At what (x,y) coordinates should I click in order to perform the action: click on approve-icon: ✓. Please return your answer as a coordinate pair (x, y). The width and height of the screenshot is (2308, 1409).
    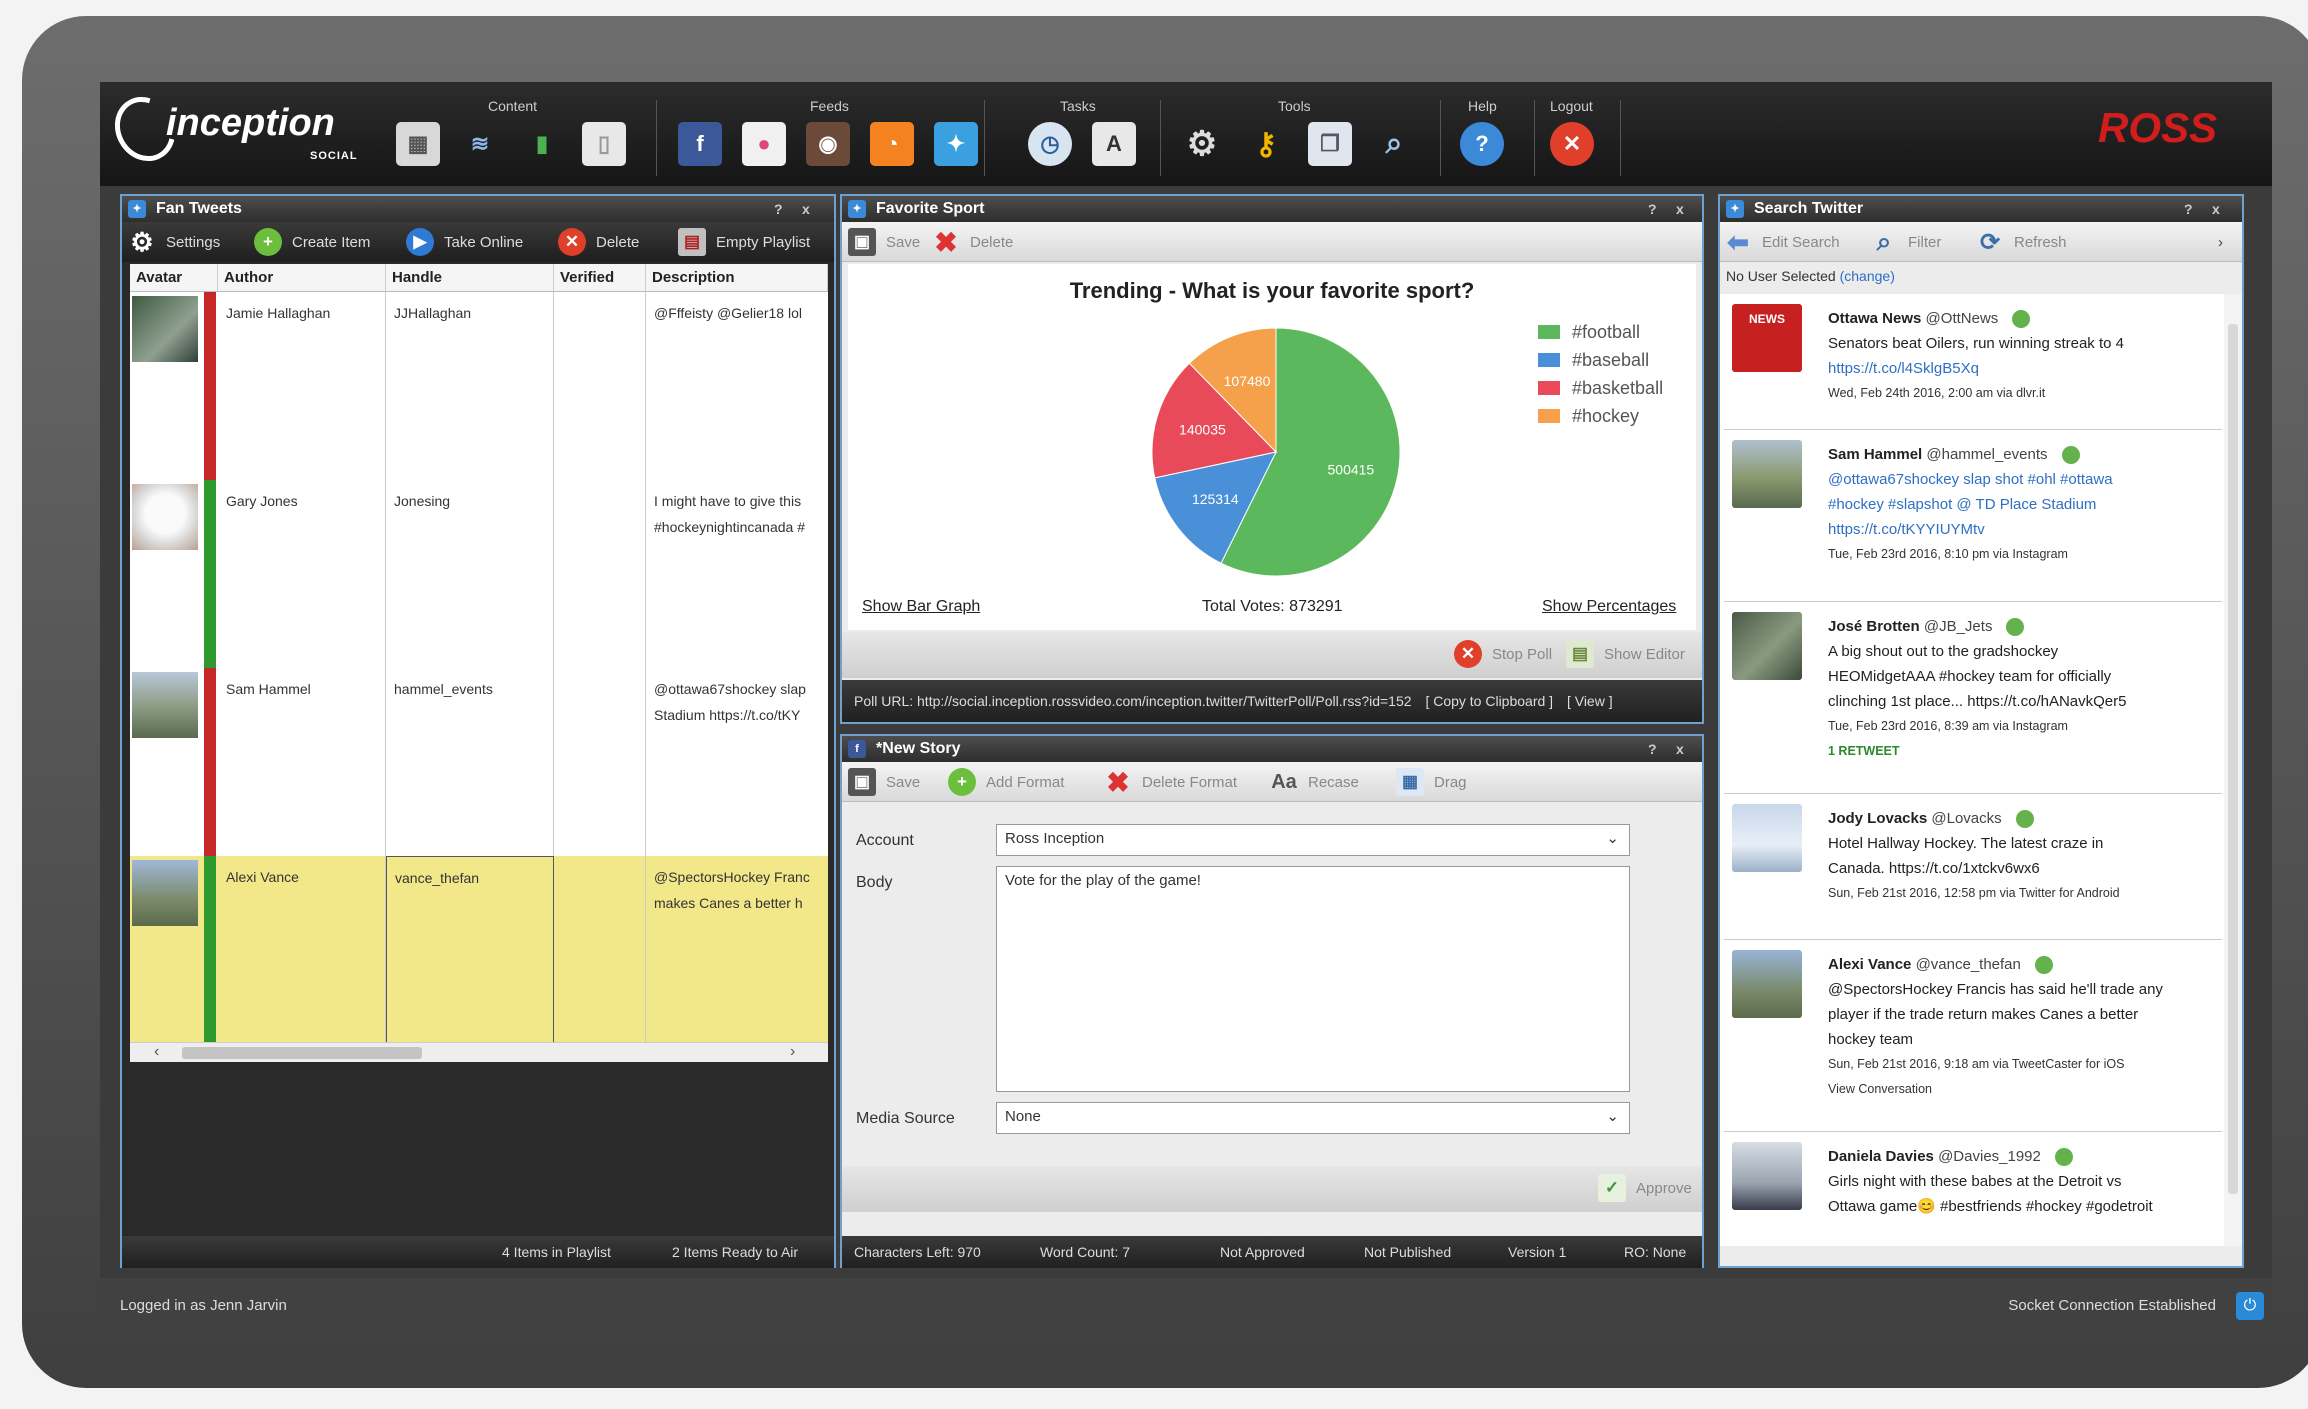
    Looking at the image, I should click on (1612, 1188).